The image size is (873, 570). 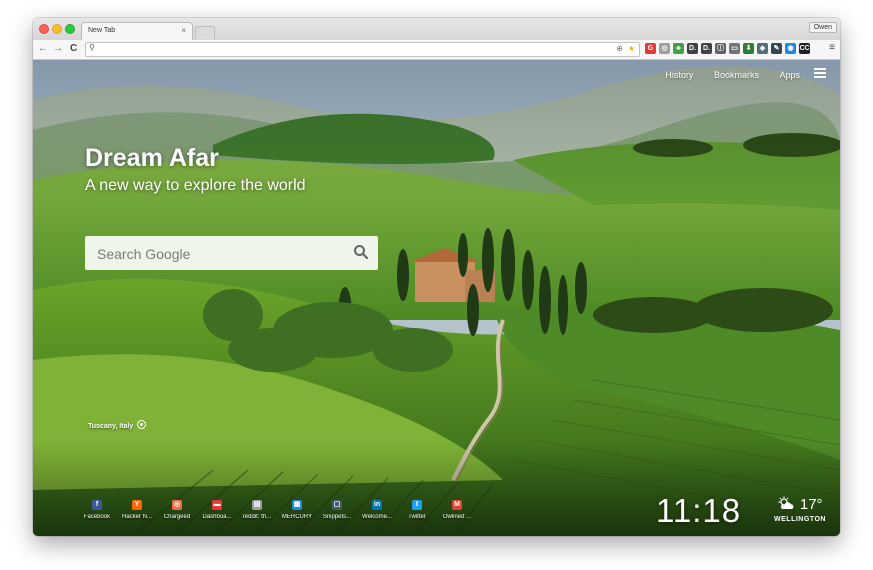 What do you see at coordinates (222, 254) in the screenshot?
I see `search-input` at bounding box center [222, 254].